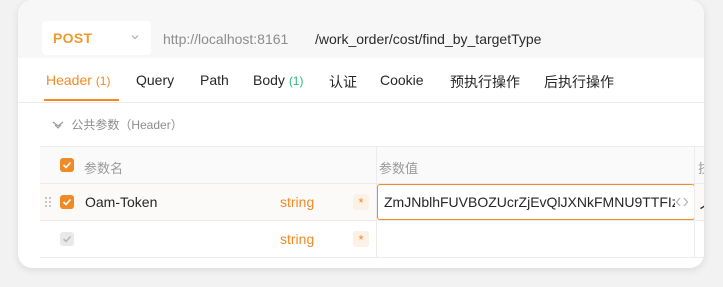  I want to click on tab-path: Path, so click(214, 80).